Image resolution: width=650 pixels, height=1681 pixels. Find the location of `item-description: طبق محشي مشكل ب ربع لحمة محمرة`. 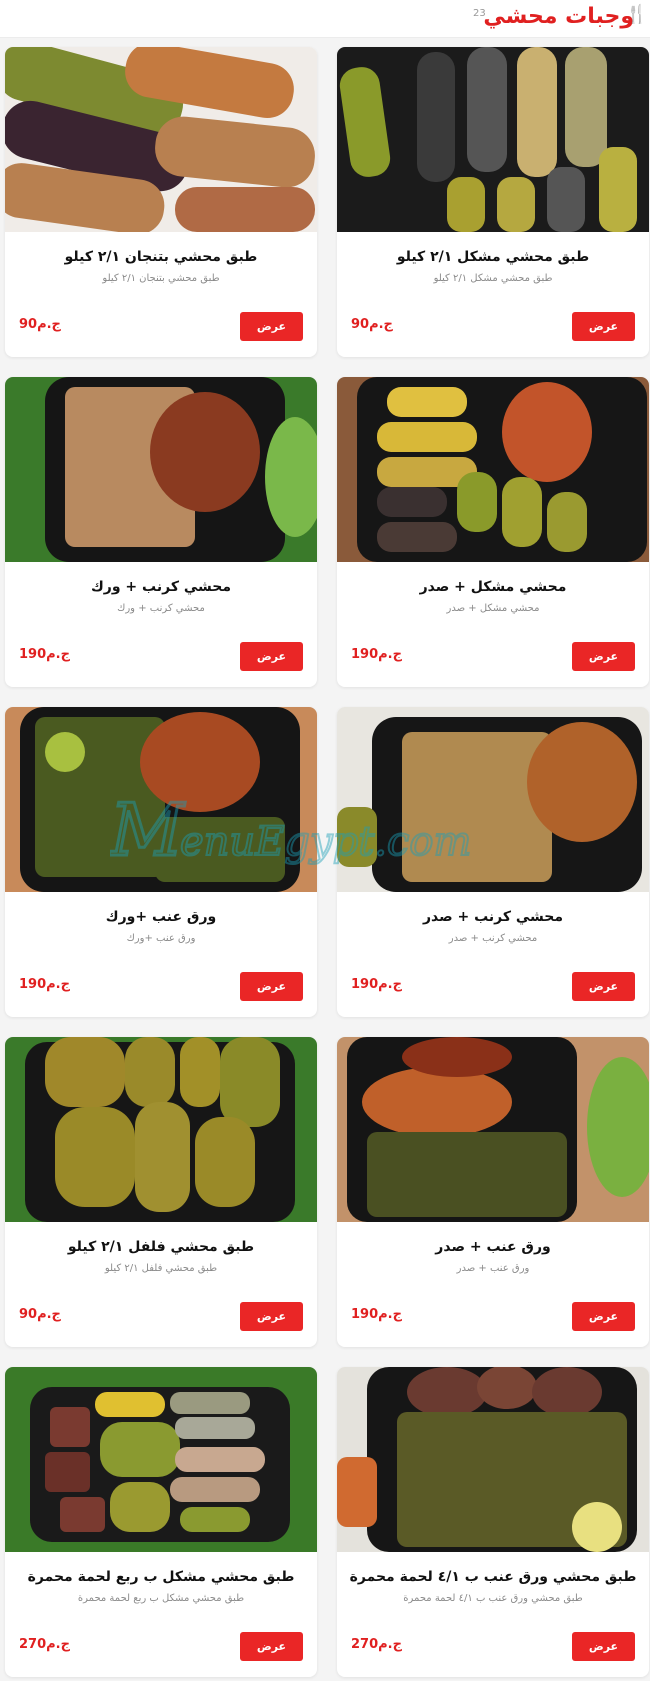

item-description: طبق محشي مشكل ب ربع لحمة محمرة is located at coordinates (161, 1598).